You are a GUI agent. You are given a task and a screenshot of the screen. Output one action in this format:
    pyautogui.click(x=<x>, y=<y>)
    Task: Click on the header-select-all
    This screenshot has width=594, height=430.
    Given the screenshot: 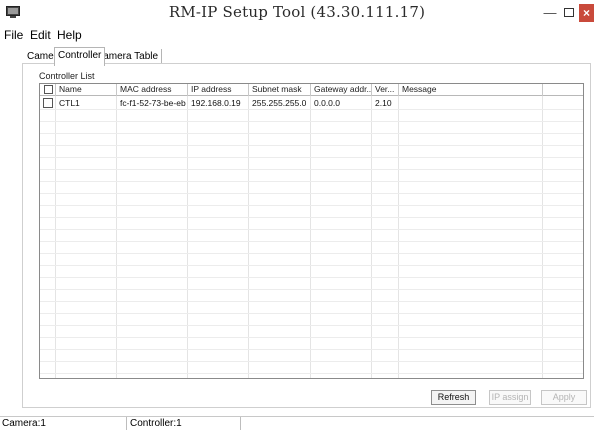 What is the action you would take?
    pyautogui.click(x=48, y=90)
    